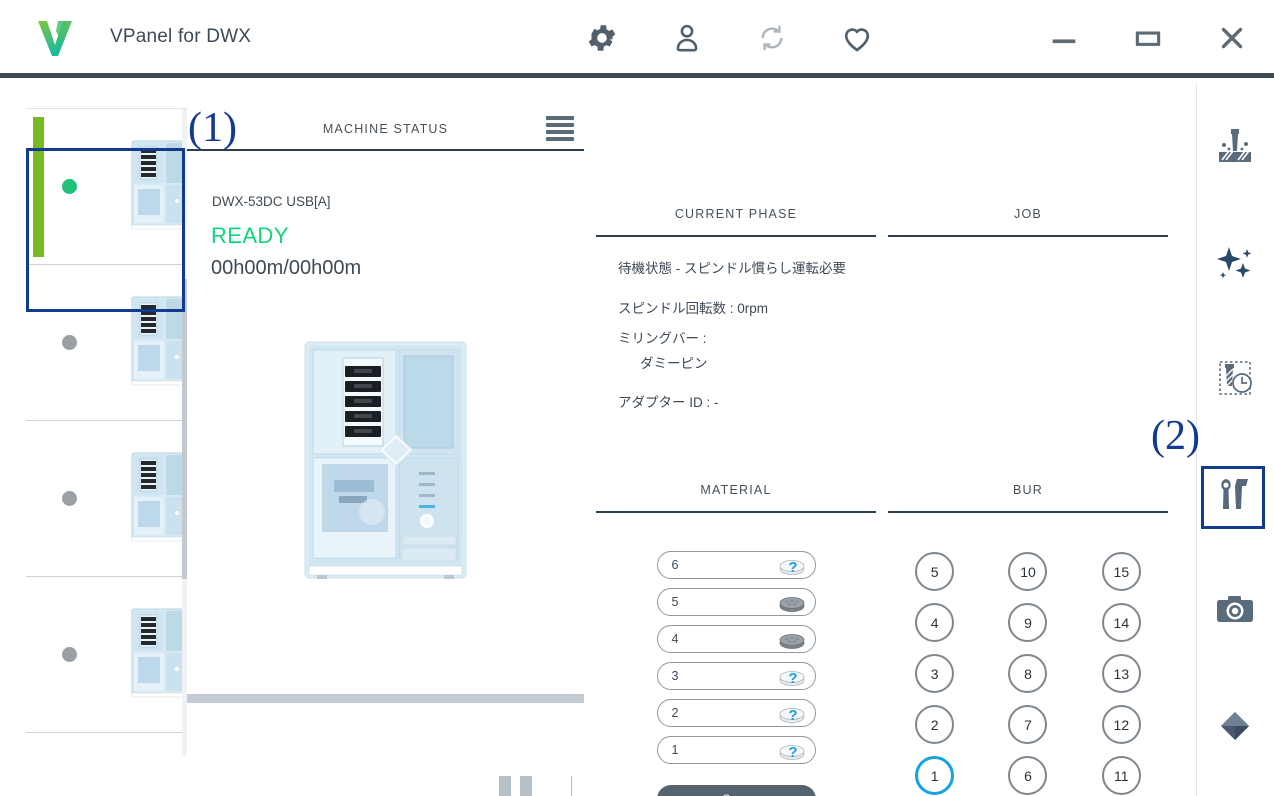 The height and width of the screenshot is (796, 1274). Describe the element at coordinates (736, 750) in the screenshot. I see `material-slot-1: 1 ?` at that location.